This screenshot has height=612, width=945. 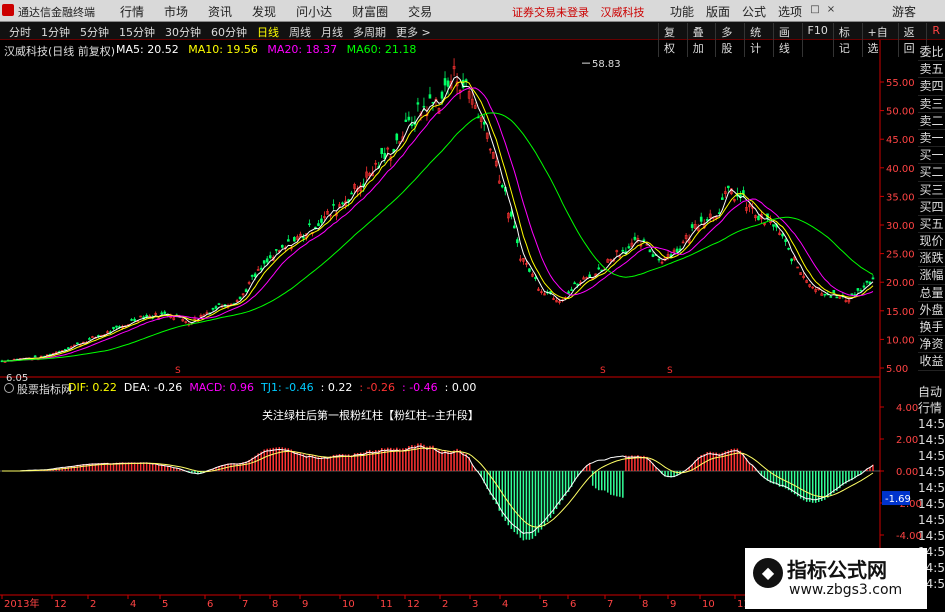 I want to click on sidebar-item-8: 买三, so click(x=931, y=190).